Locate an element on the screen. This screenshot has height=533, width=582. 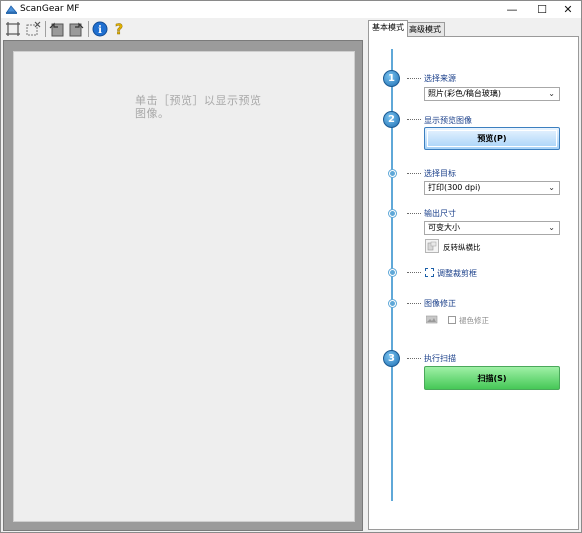
rotate-left-button is located at coordinates (57, 29).